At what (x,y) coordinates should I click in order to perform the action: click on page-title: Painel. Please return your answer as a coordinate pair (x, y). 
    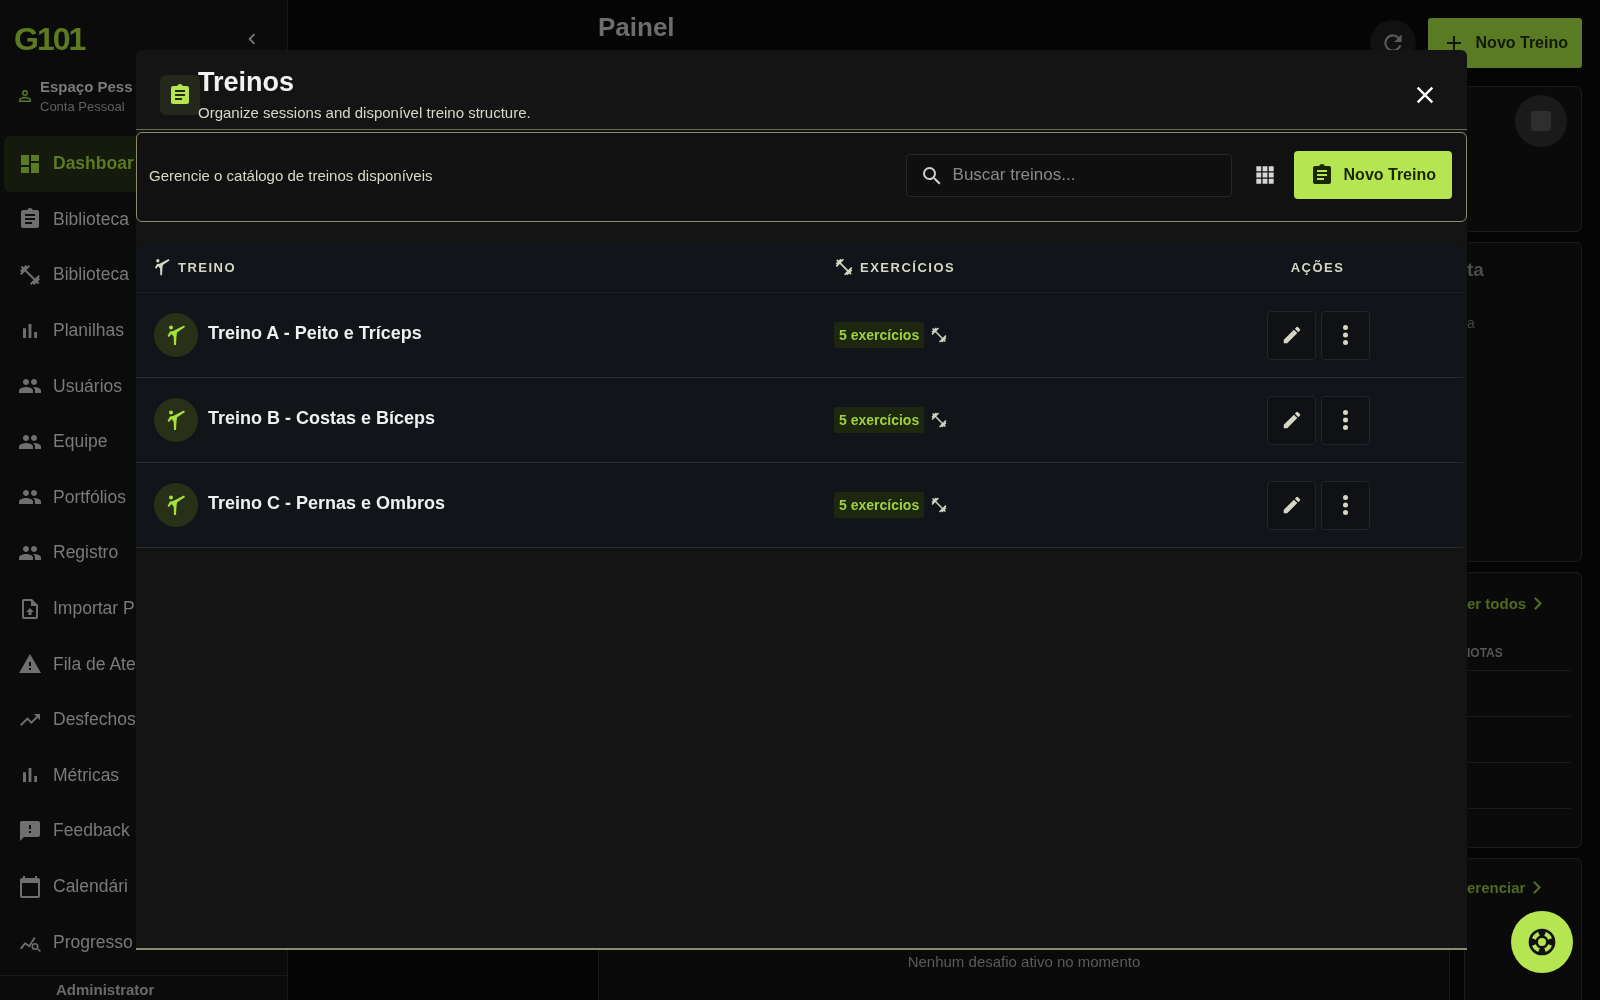
    Looking at the image, I should click on (636, 27).